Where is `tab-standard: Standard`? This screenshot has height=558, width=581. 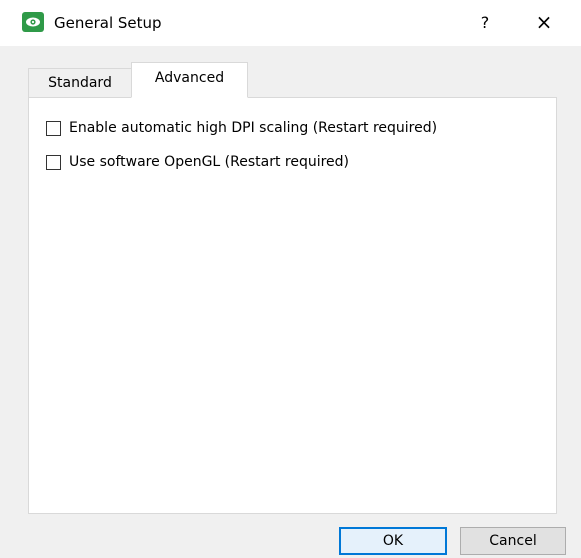
tab-standard: Standard is located at coordinates (80, 83).